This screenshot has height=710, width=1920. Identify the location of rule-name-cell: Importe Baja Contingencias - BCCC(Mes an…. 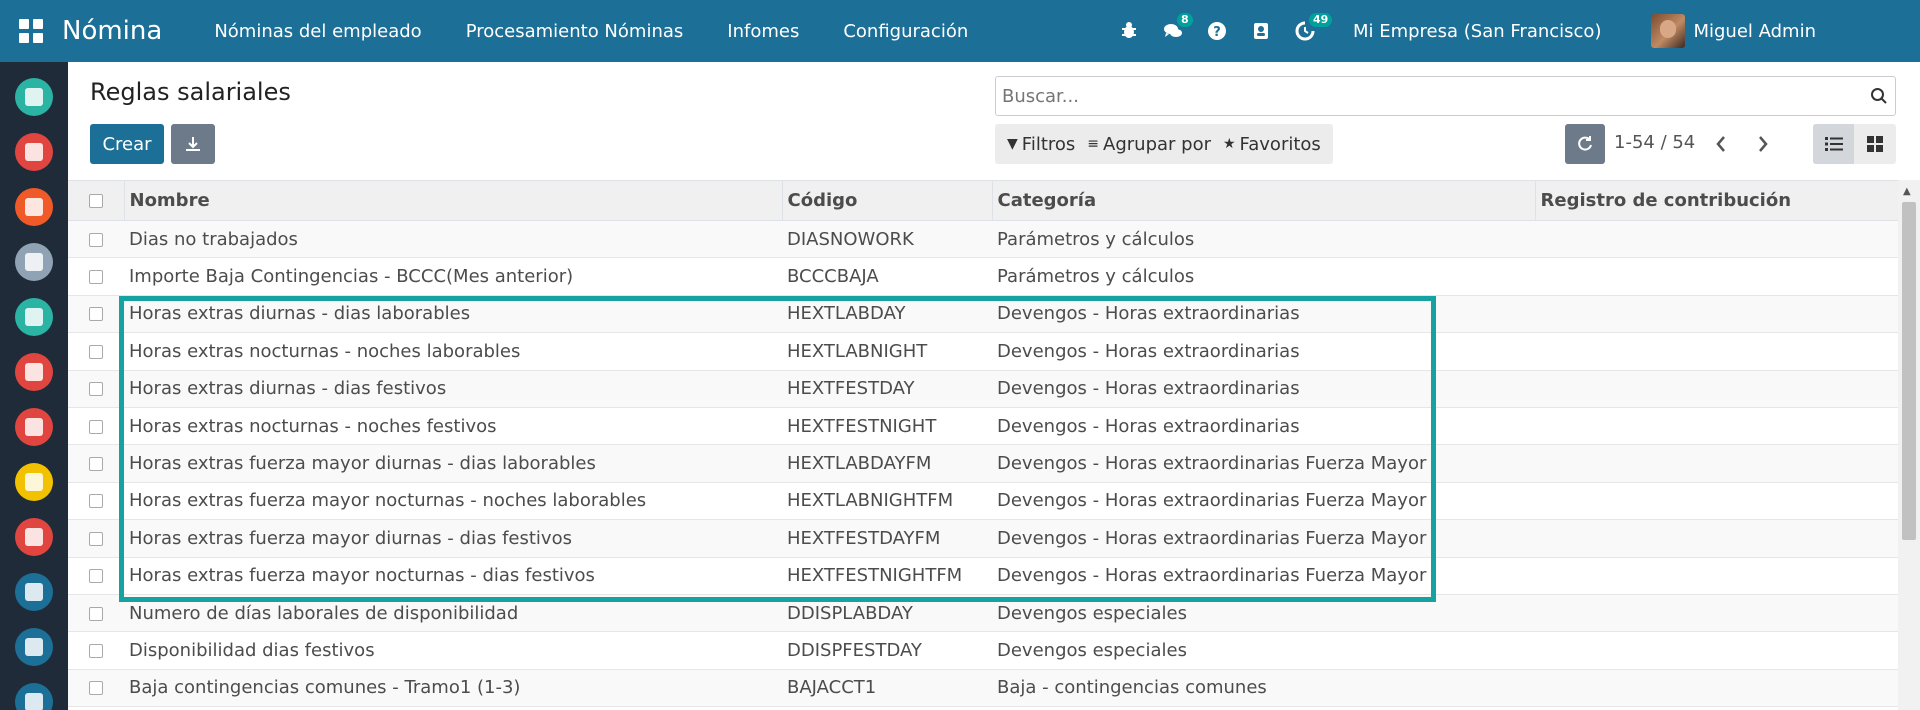
(453, 276).